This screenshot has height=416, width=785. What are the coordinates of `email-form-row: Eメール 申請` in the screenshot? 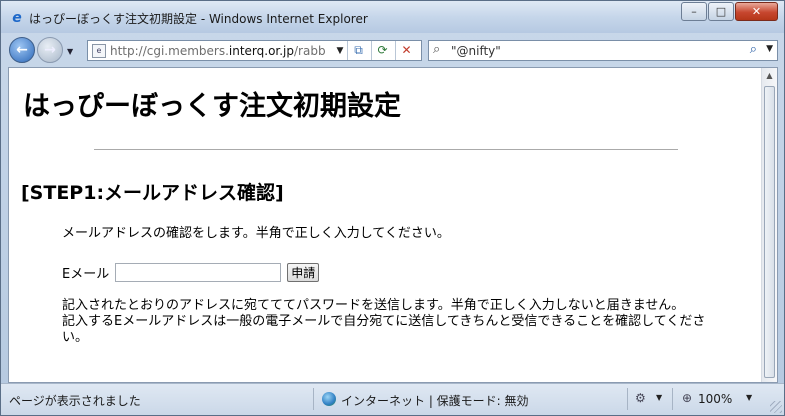 It's located at (191, 272).